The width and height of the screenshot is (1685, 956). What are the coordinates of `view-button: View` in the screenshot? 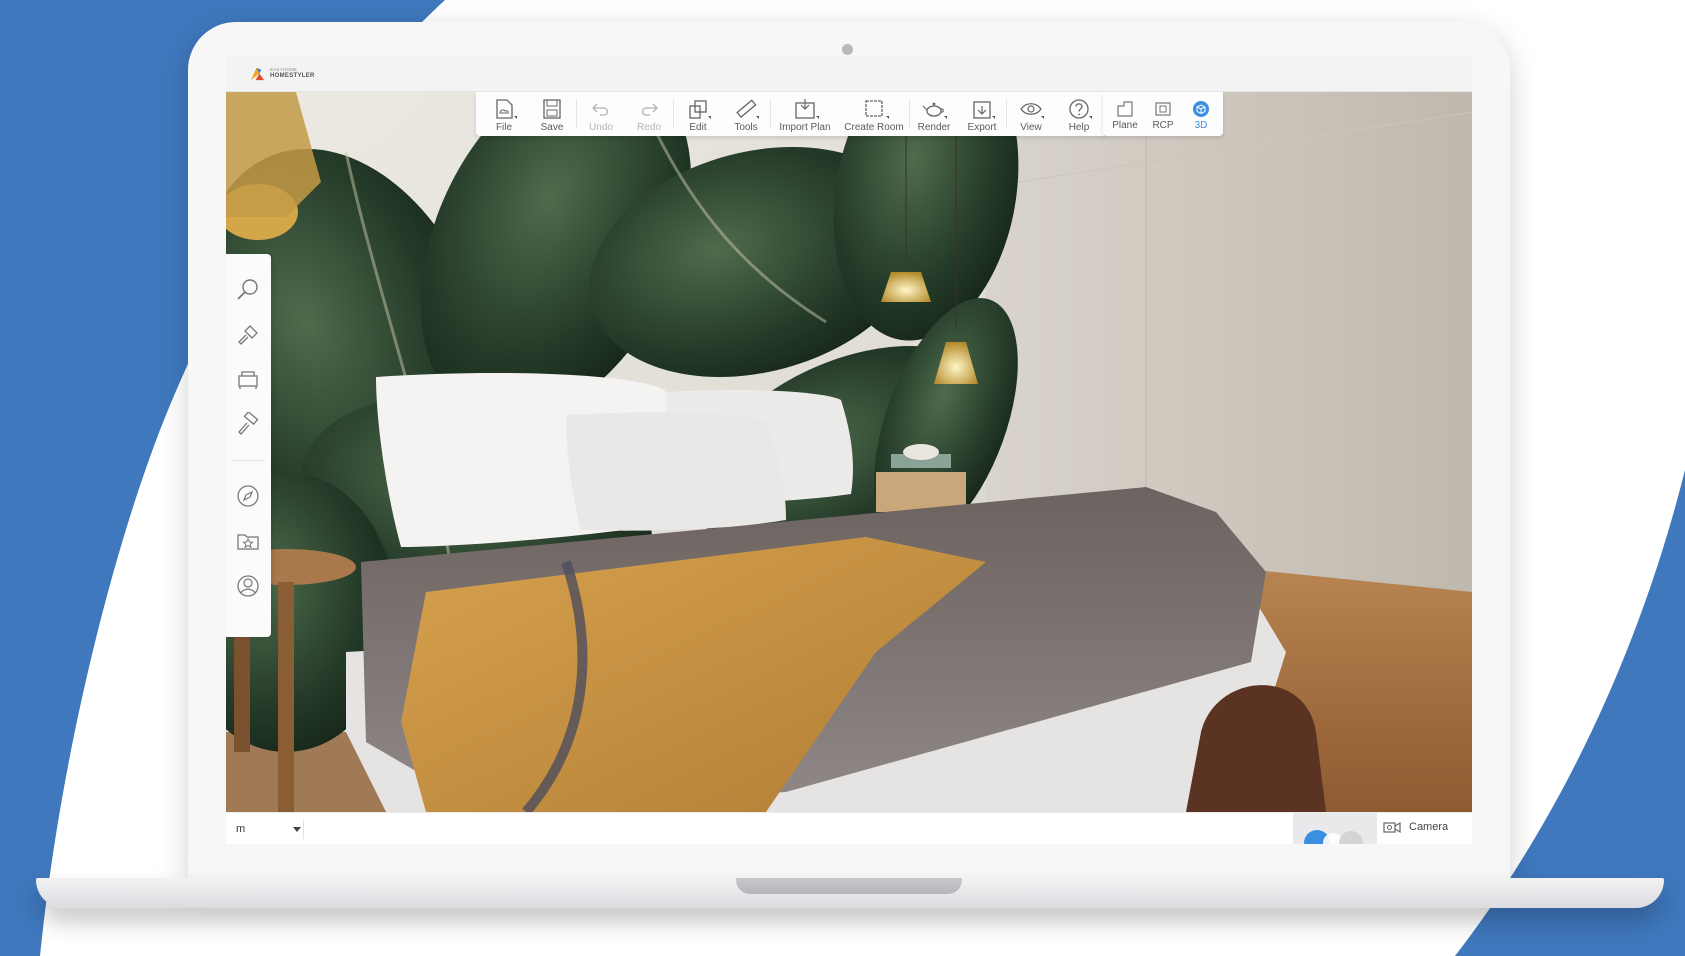 It's located at (1031, 114).